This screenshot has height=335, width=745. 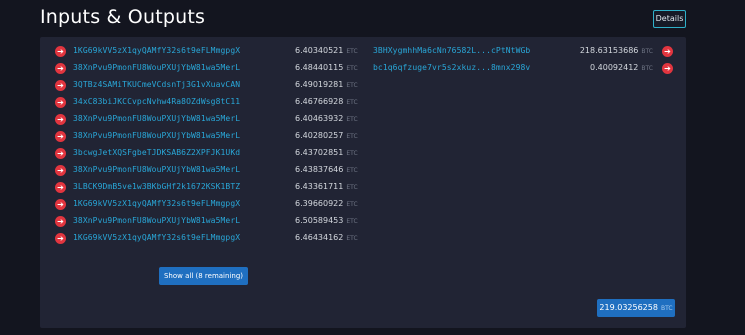 I want to click on input-amount: 6.49019281 ETC, so click(x=326, y=84).